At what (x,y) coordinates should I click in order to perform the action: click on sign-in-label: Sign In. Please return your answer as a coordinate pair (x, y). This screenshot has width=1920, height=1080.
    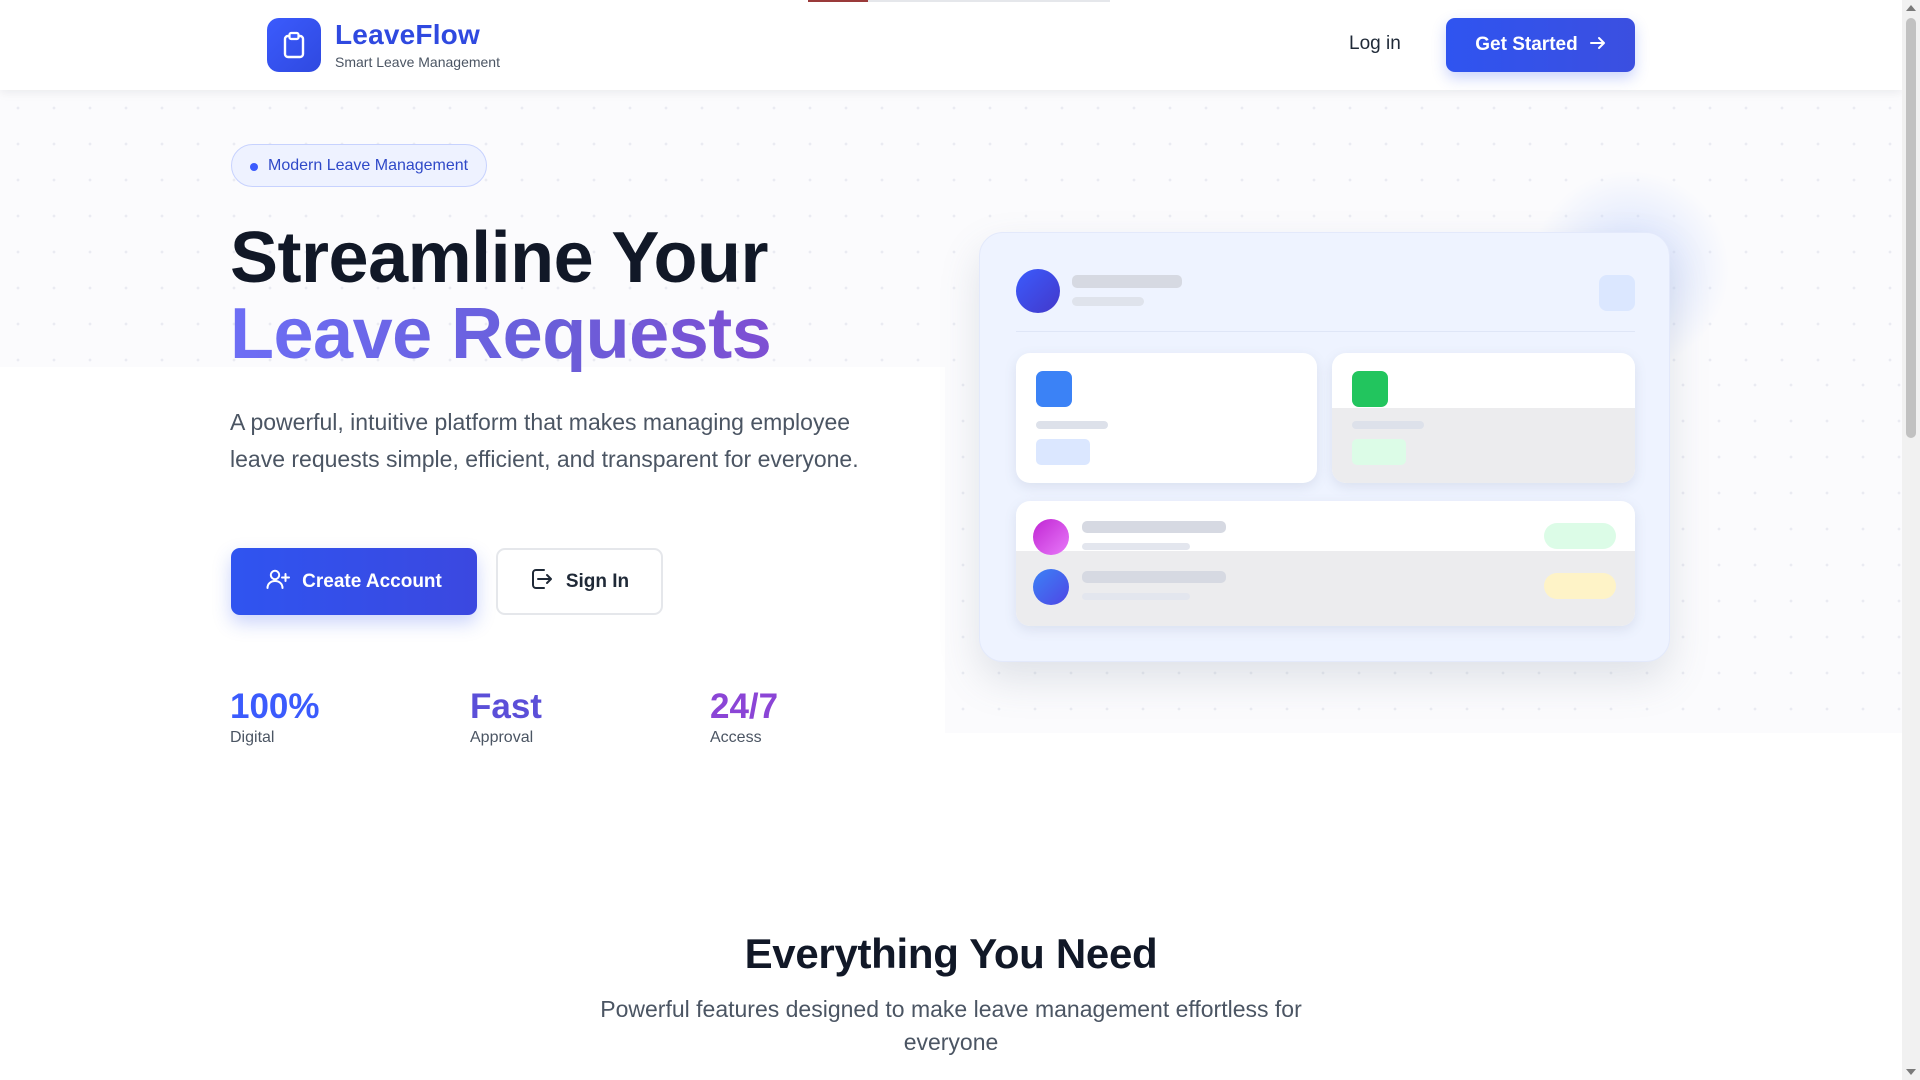
    Looking at the image, I should click on (597, 581).